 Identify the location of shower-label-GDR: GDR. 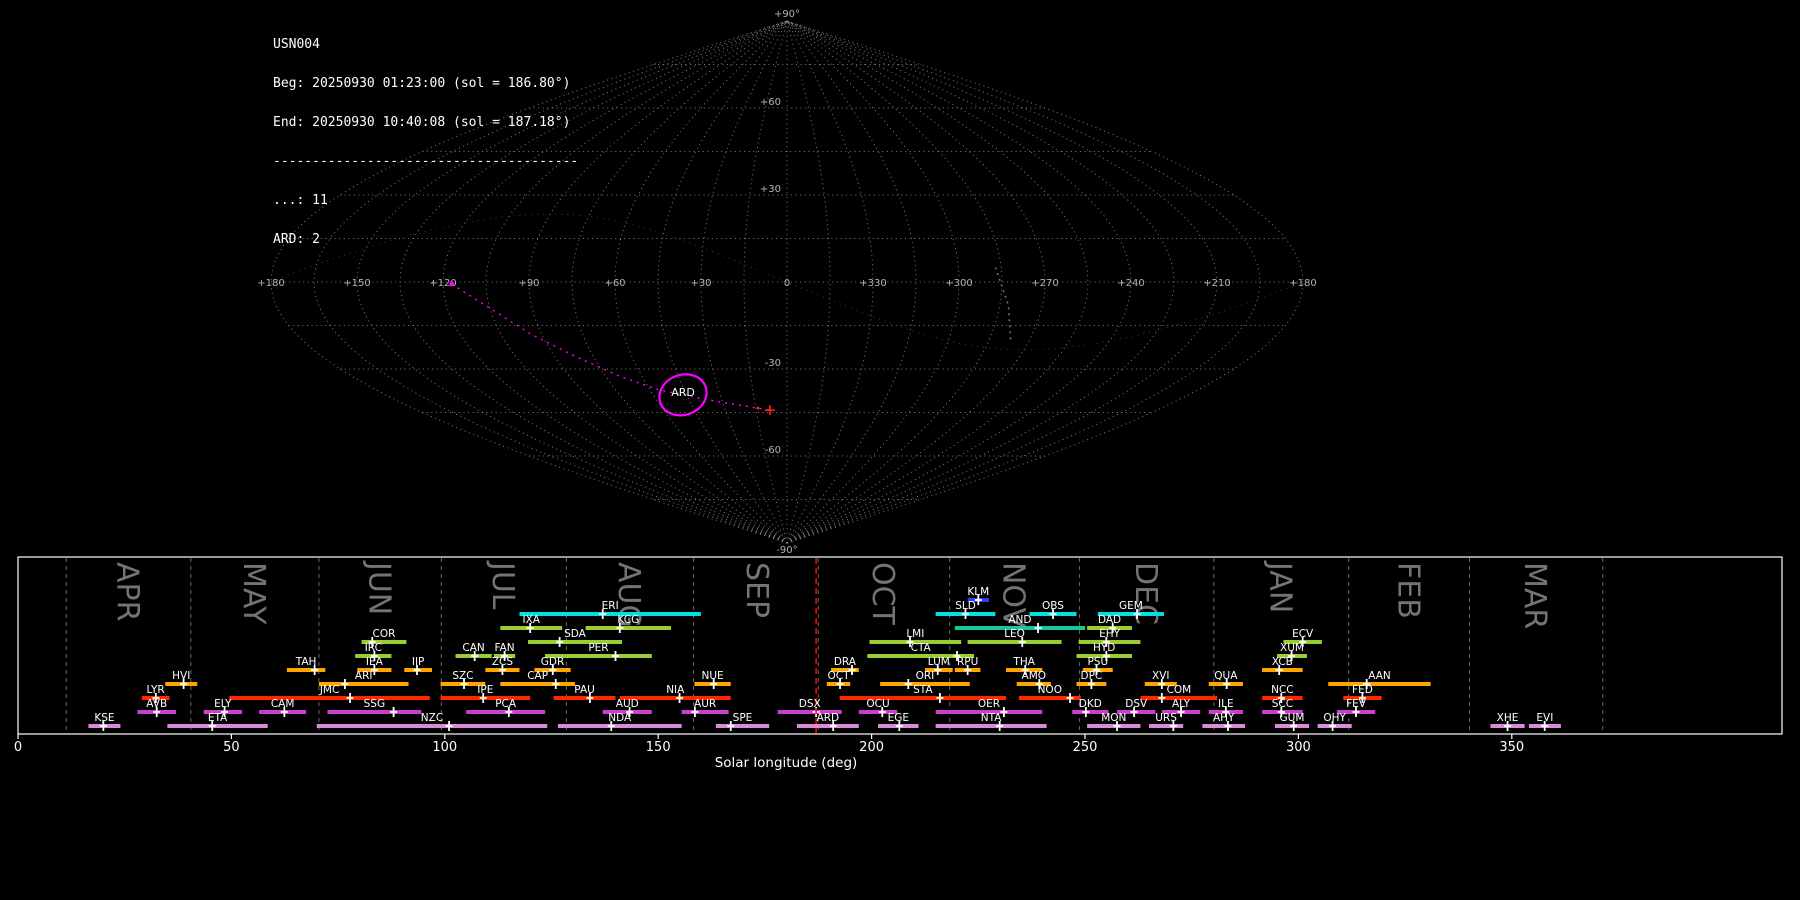
(553, 662).